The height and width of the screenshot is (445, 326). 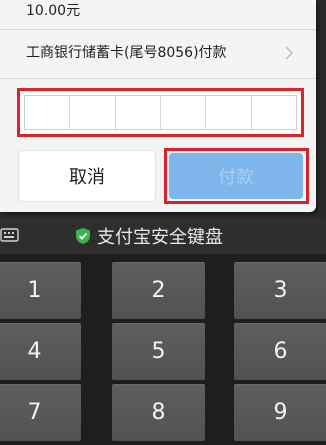 What do you see at coordinates (158, 412) in the screenshot?
I see `key-8: 8` at bounding box center [158, 412].